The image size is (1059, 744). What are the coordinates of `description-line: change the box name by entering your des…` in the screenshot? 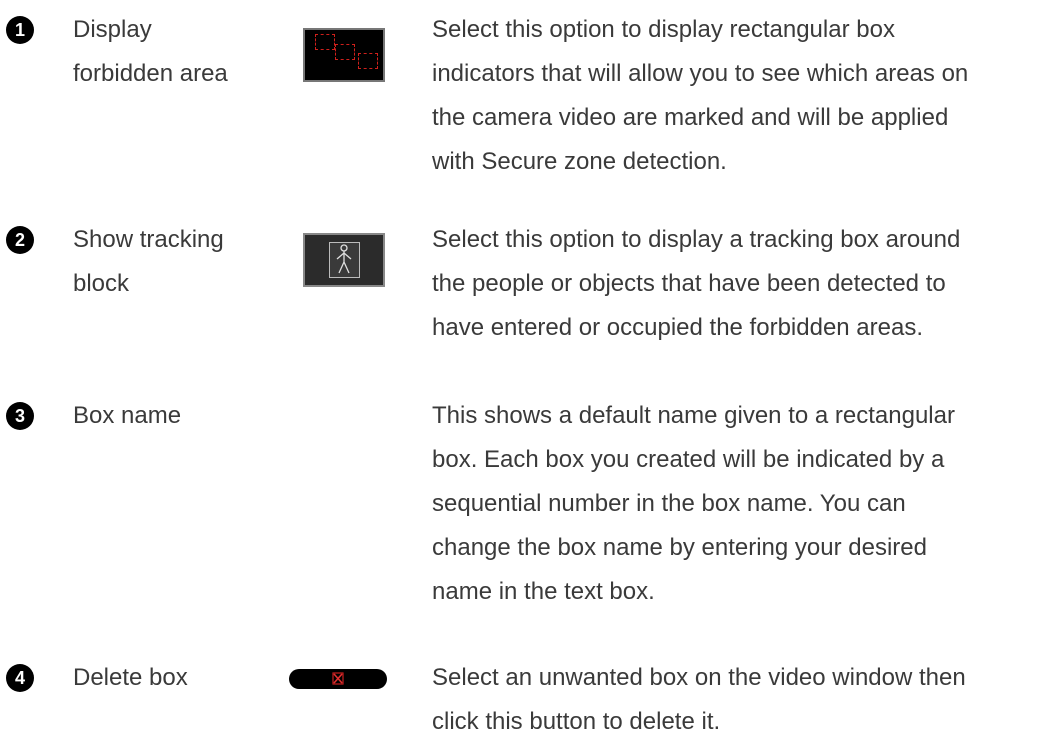 It's located at (679, 547).